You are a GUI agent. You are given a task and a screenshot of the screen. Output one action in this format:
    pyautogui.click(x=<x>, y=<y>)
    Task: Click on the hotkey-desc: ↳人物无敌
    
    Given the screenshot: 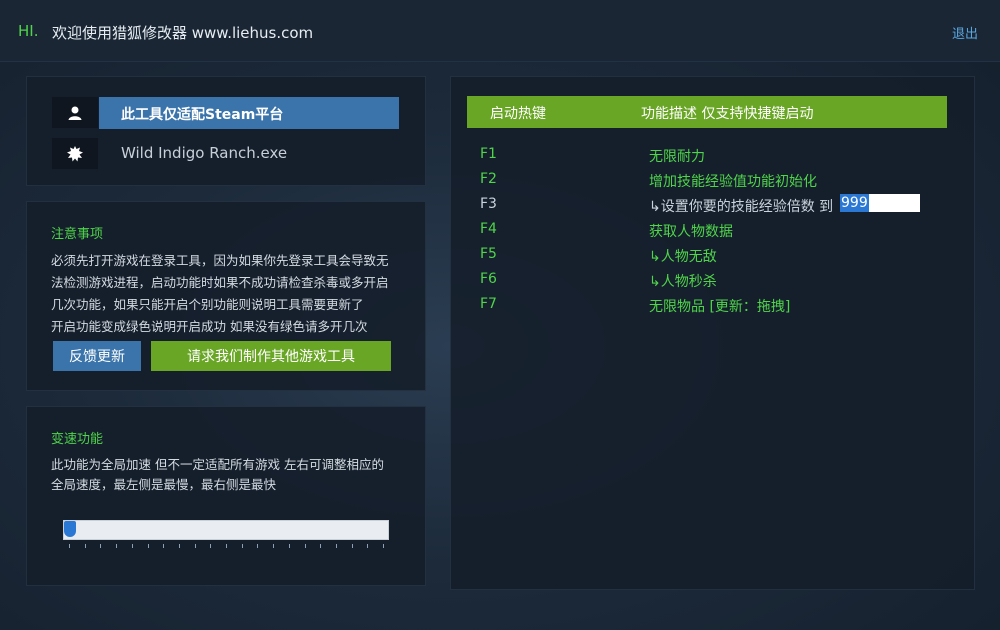 What is the action you would take?
    pyautogui.click(x=683, y=257)
    